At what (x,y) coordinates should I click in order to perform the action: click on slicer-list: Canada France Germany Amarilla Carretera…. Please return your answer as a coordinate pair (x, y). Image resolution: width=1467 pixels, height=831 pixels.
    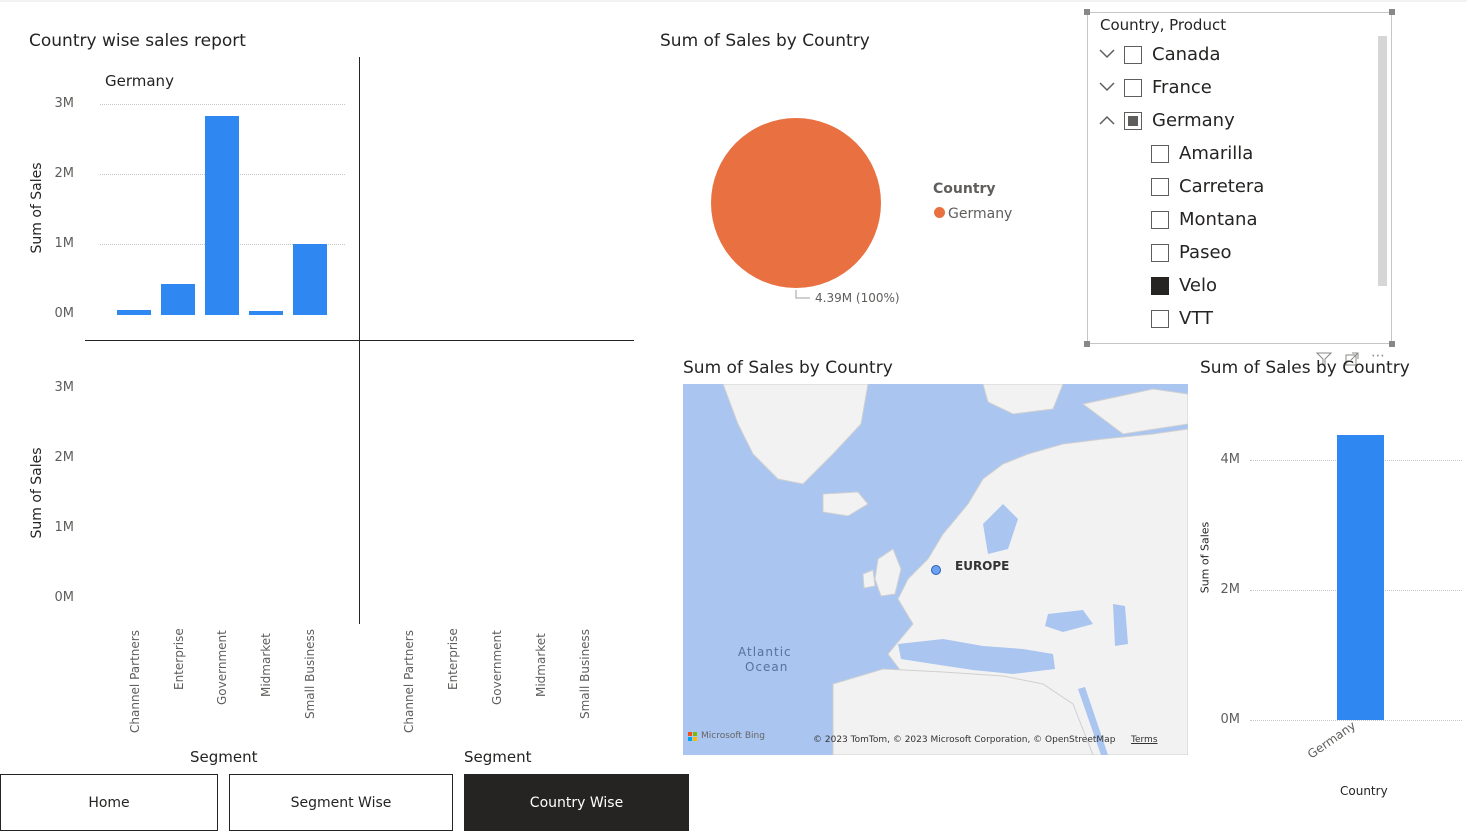
    Looking at the image, I should click on (1233, 186).